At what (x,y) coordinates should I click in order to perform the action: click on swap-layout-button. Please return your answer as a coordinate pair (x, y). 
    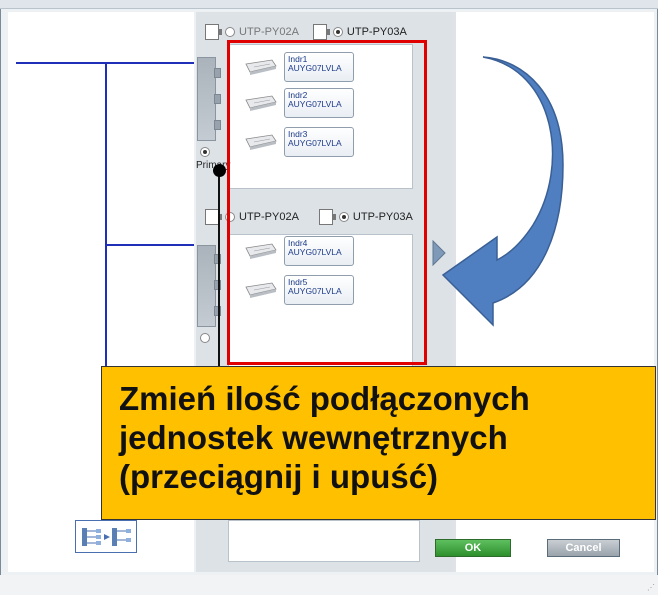
    Looking at the image, I should click on (106, 536).